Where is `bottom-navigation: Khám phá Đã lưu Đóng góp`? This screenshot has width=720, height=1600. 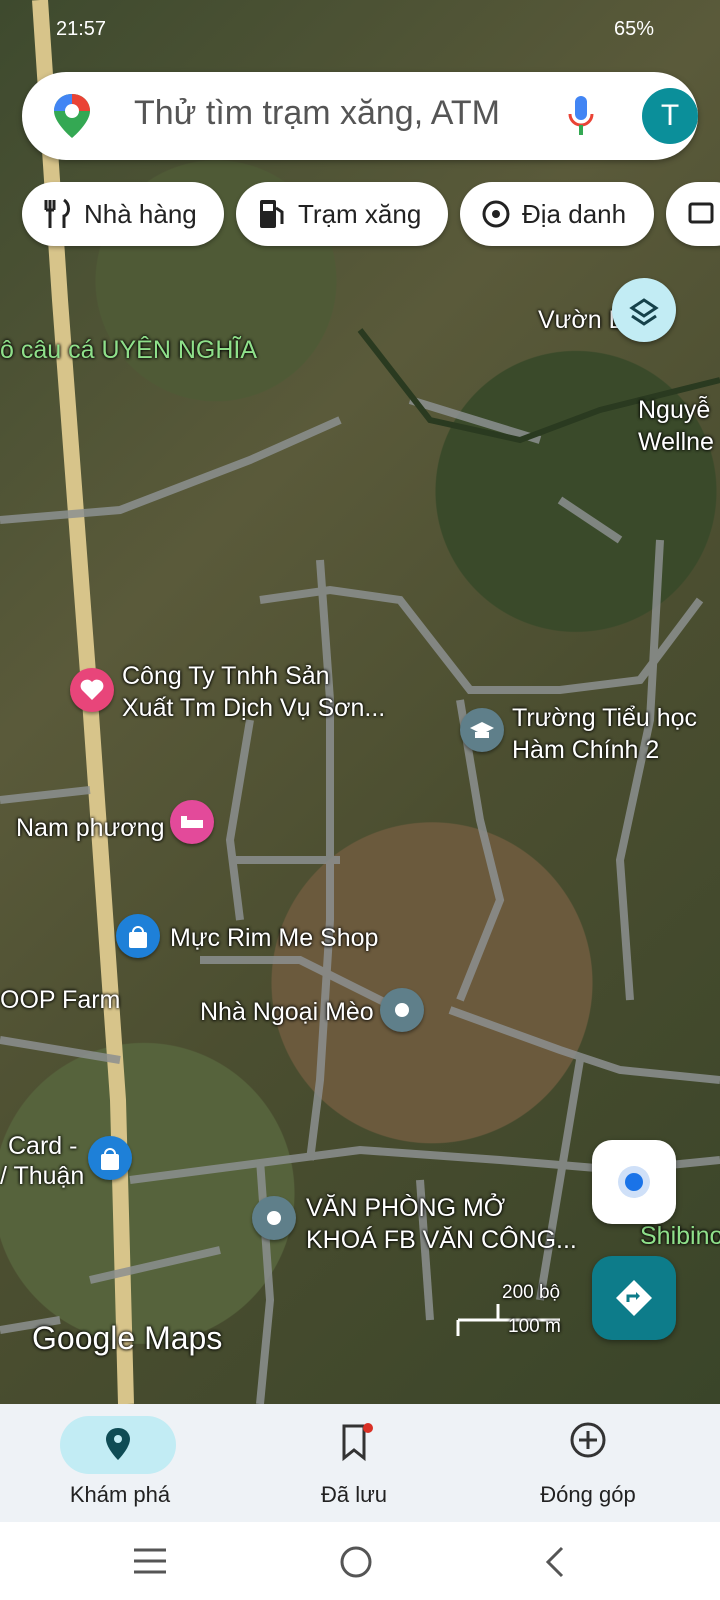 bottom-navigation: Khám phá Đã lưu Đóng góp is located at coordinates (360, 1463).